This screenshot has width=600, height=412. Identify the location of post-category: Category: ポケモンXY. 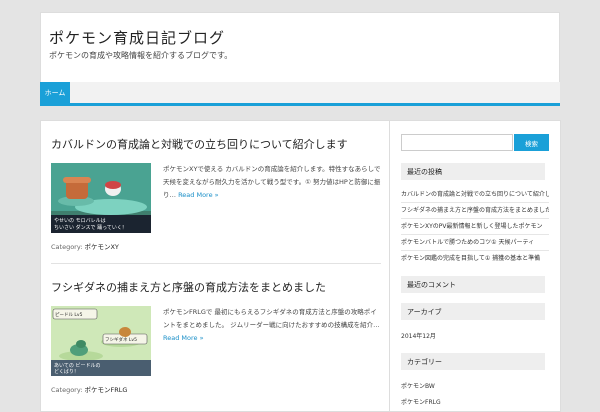
(85, 246).